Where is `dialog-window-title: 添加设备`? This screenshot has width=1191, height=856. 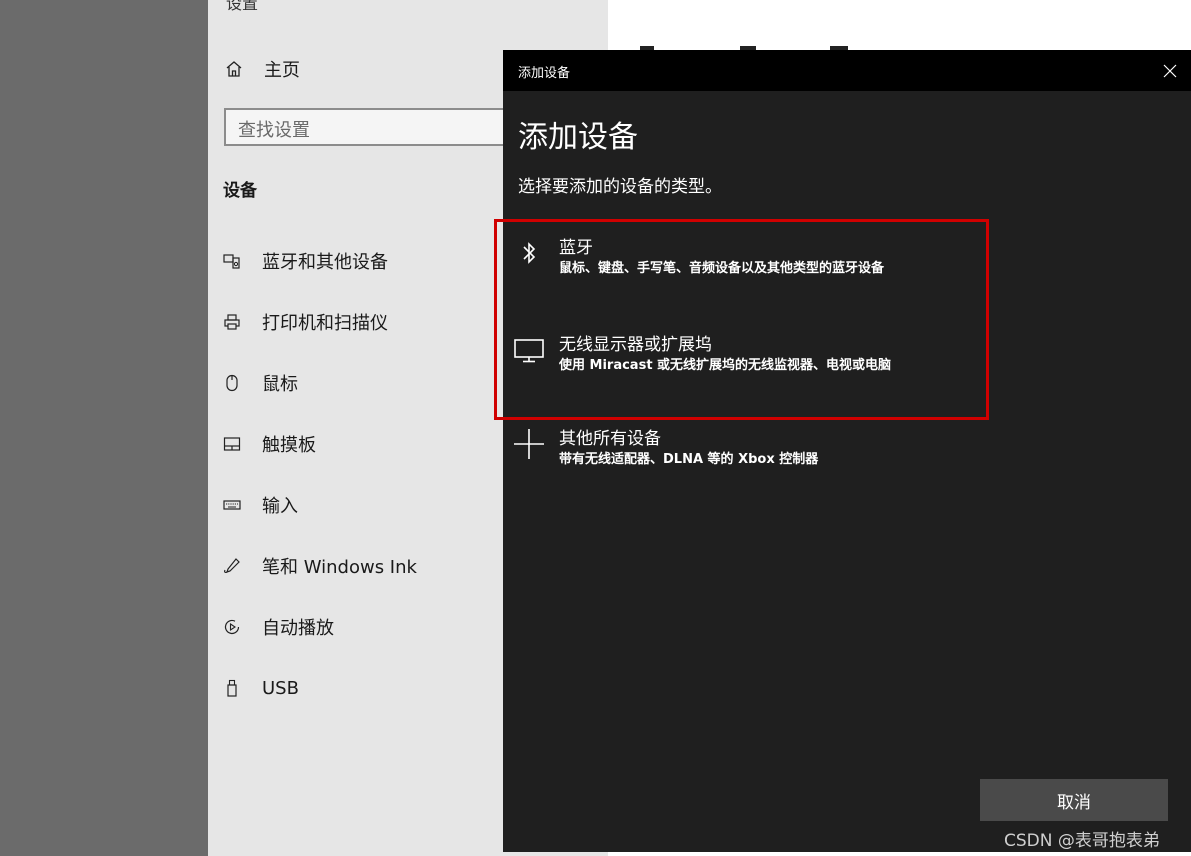
dialog-window-title: 添加设备 is located at coordinates (544, 73).